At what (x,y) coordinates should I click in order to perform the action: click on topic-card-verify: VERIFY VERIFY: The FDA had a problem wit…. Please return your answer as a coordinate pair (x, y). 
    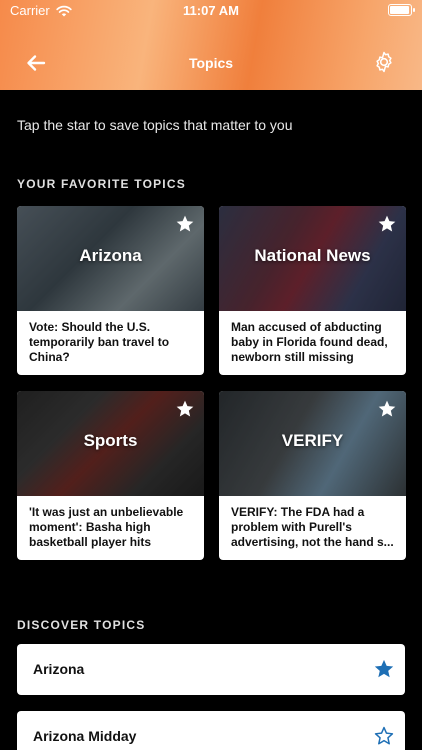
    Looking at the image, I should click on (312, 475).